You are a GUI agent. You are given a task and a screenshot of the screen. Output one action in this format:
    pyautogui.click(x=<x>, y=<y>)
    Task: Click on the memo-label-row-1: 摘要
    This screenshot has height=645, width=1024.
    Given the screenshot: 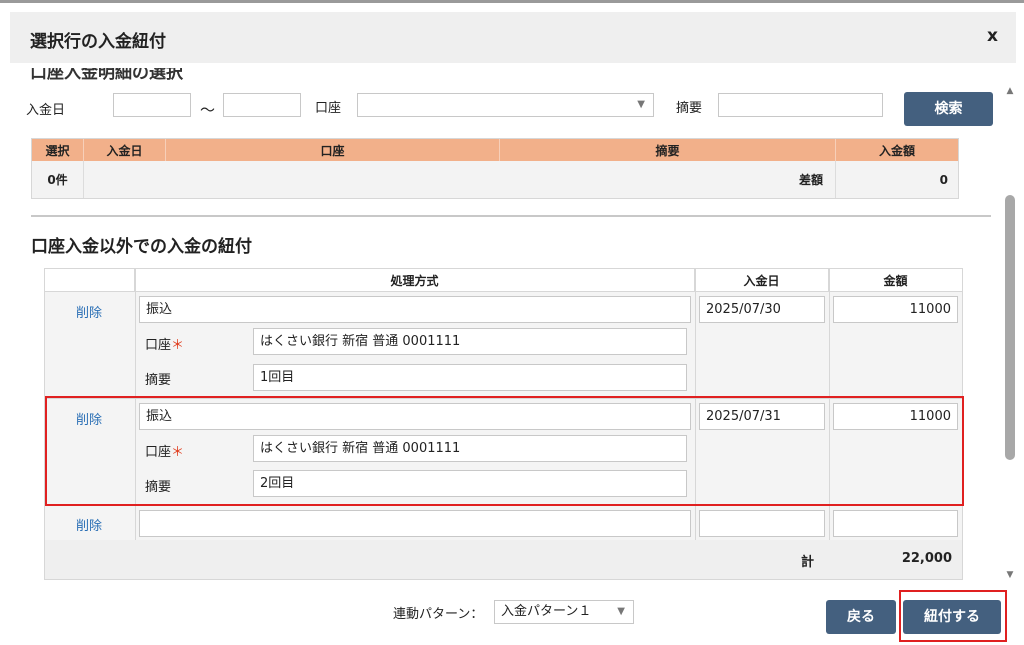 What is the action you would take?
    pyautogui.click(x=158, y=380)
    